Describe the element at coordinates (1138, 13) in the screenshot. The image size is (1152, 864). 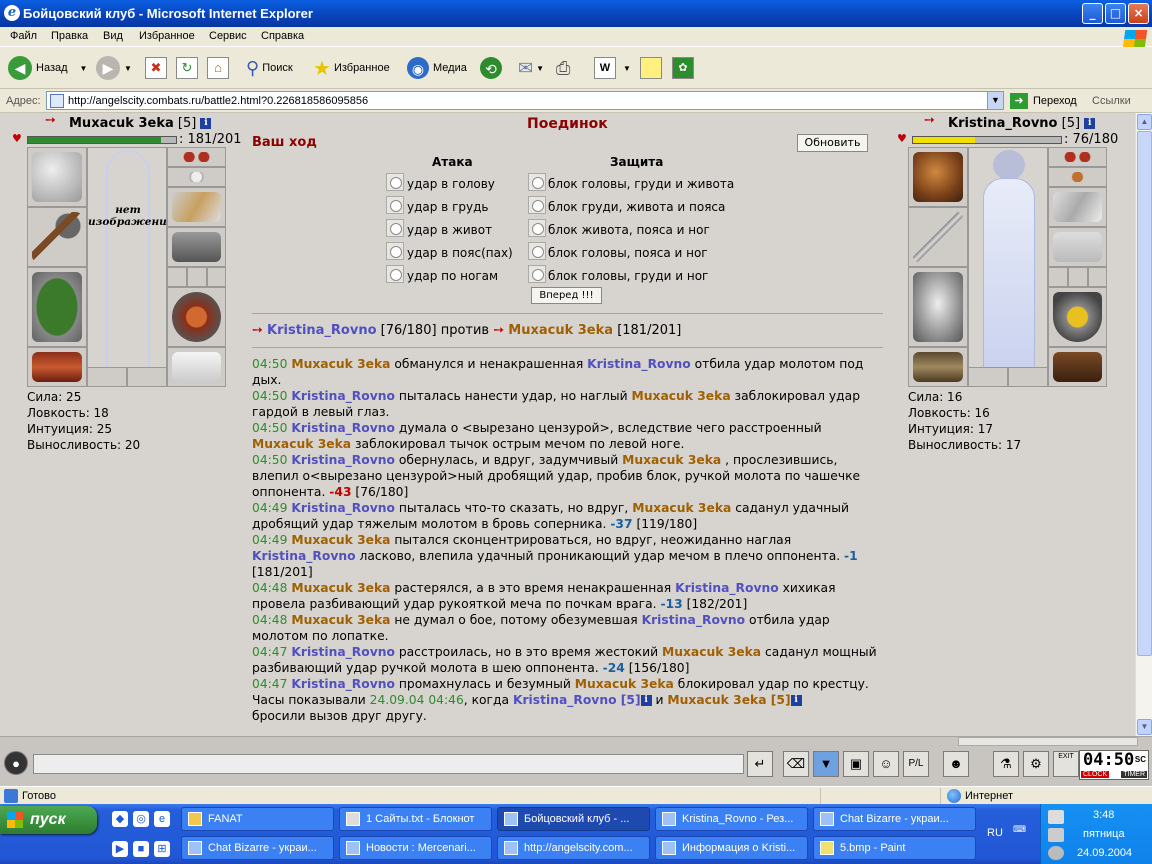
I see `close-button: ×` at that location.